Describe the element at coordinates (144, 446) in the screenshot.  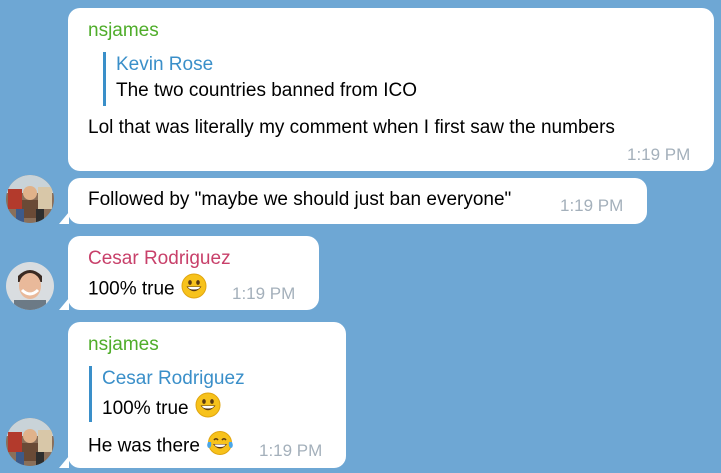
I see `message-text-content: He was there` at that location.